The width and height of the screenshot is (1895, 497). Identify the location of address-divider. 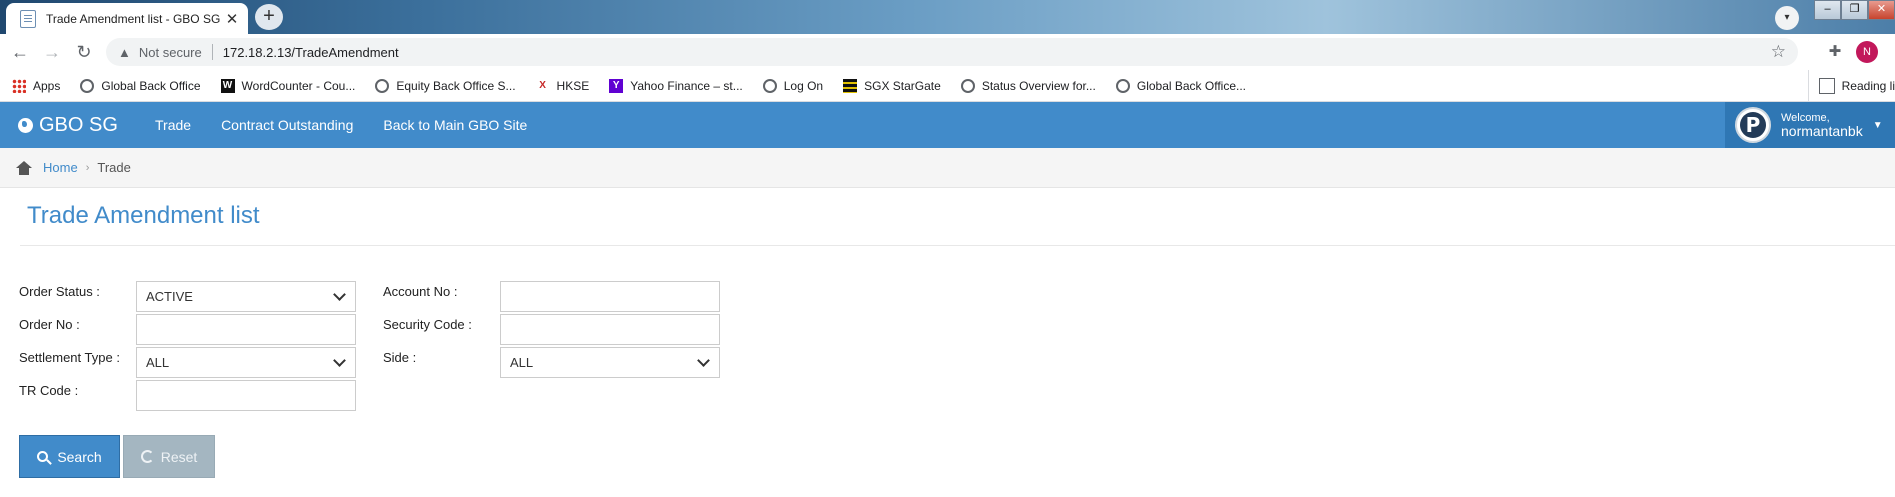
(212, 52).